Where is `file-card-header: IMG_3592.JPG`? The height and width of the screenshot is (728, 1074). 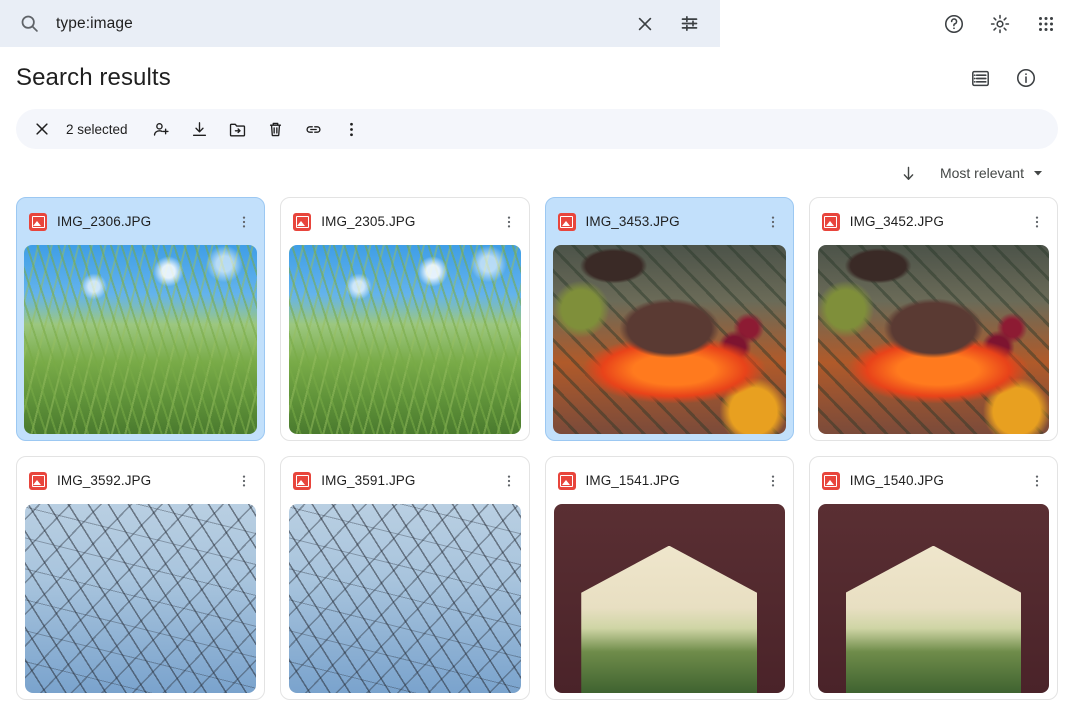
file-card-header: IMG_3592.JPG is located at coordinates (140, 480).